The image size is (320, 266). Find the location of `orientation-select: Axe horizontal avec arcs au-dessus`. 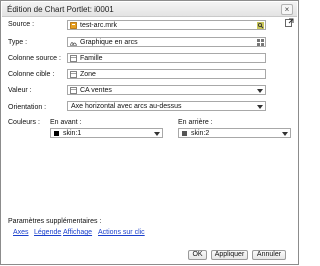

orientation-select: Axe horizontal avec arcs au-dessus is located at coordinates (166, 106).